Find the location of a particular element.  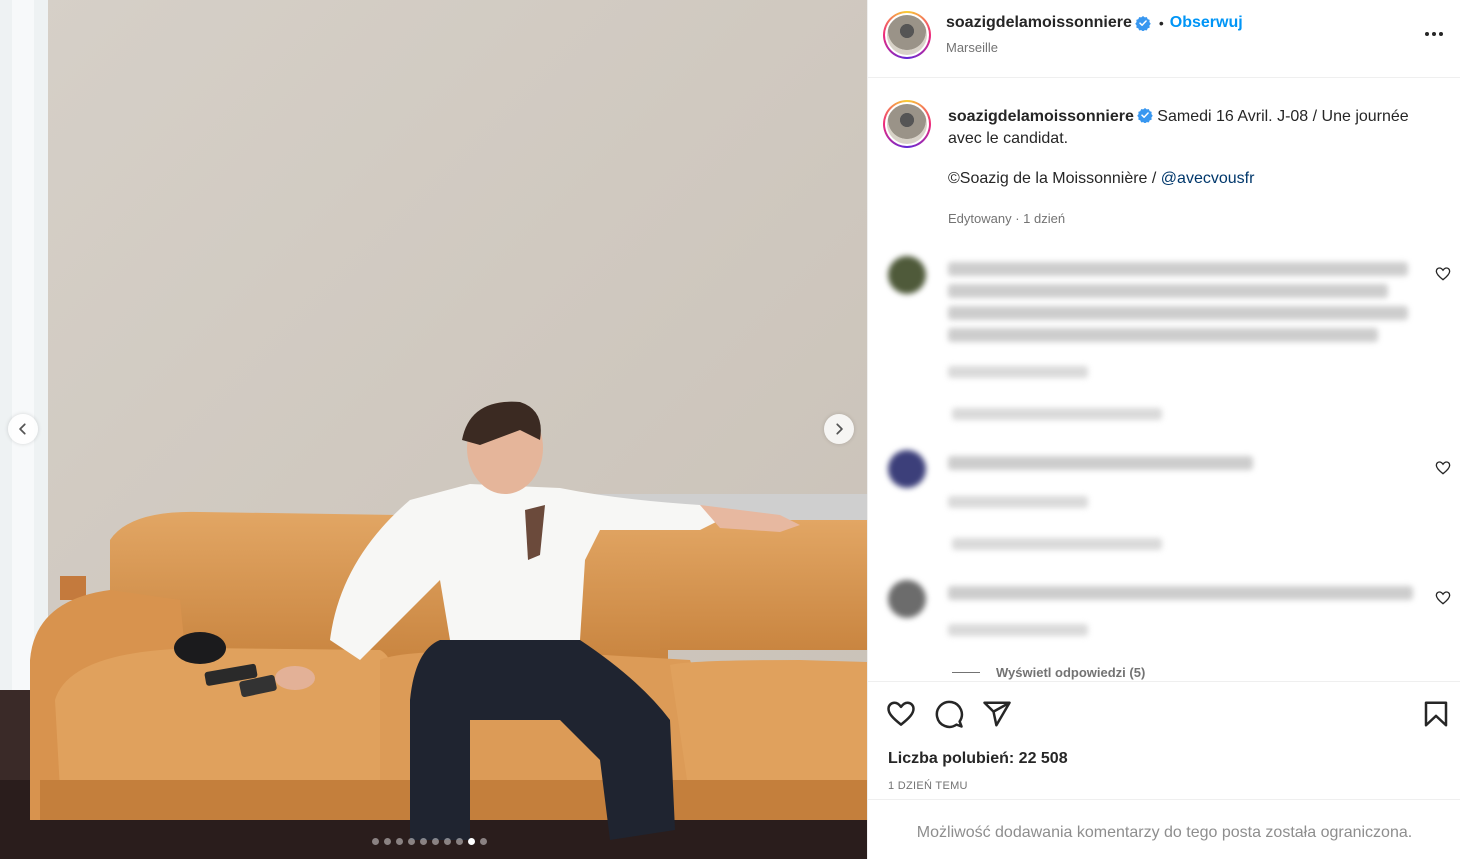

more-icon is located at coordinates (1427, 34).